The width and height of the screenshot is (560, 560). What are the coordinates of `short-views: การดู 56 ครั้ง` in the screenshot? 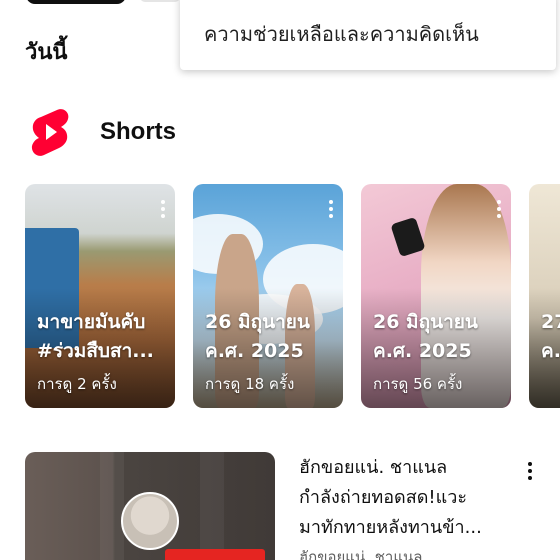 It's located at (418, 384).